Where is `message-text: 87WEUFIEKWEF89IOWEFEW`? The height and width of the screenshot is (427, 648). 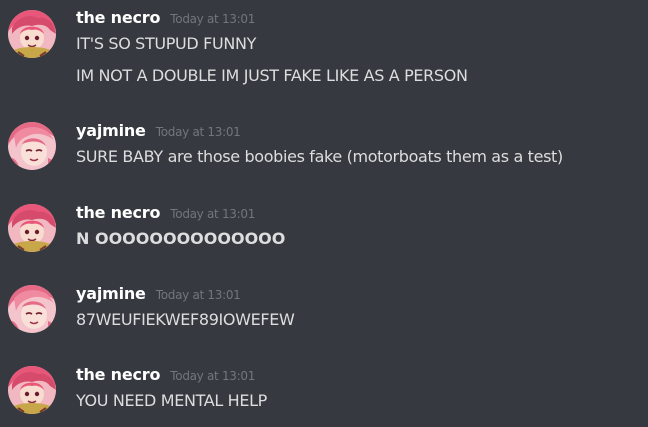
message-text: 87WEUFIEKWEF89IOWEFEW is located at coordinates (185, 319).